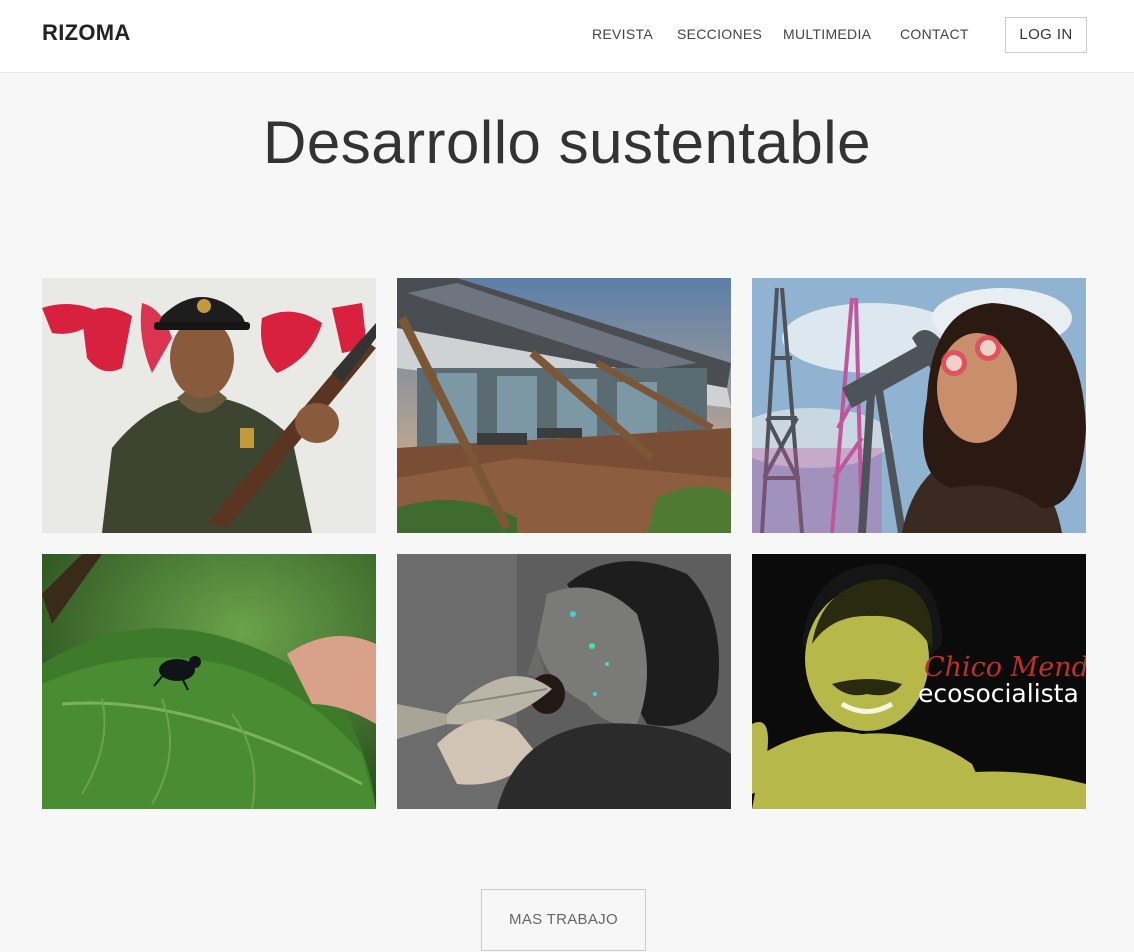 Image resolution: width=1134 pixels, height=952 pixels. I want to click on nav-item-secciones: SECCIONES, so click(719, 34).